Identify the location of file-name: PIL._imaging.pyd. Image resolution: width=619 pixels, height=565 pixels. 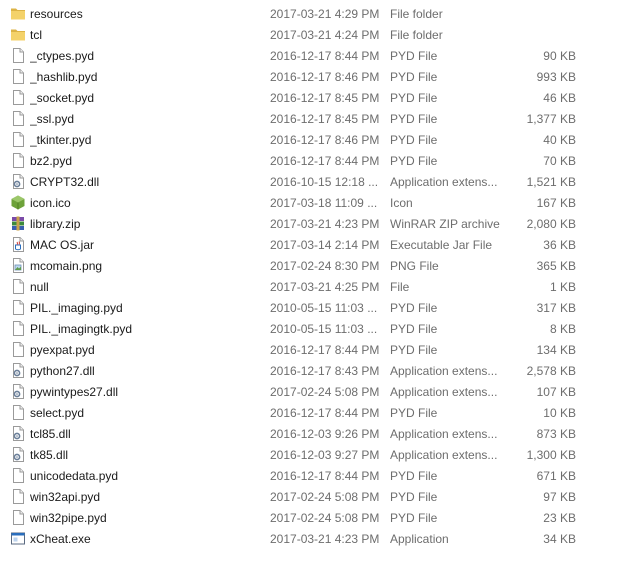
(76, 308).